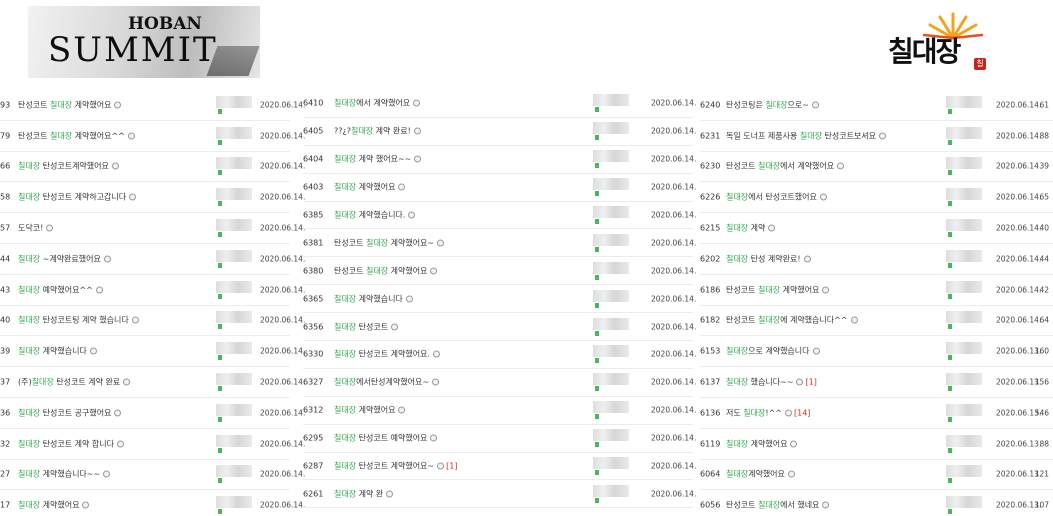  I want to click on list-item: 27 칠대장 계약했습니다~~ 2020.06.14., so click(152, 475).